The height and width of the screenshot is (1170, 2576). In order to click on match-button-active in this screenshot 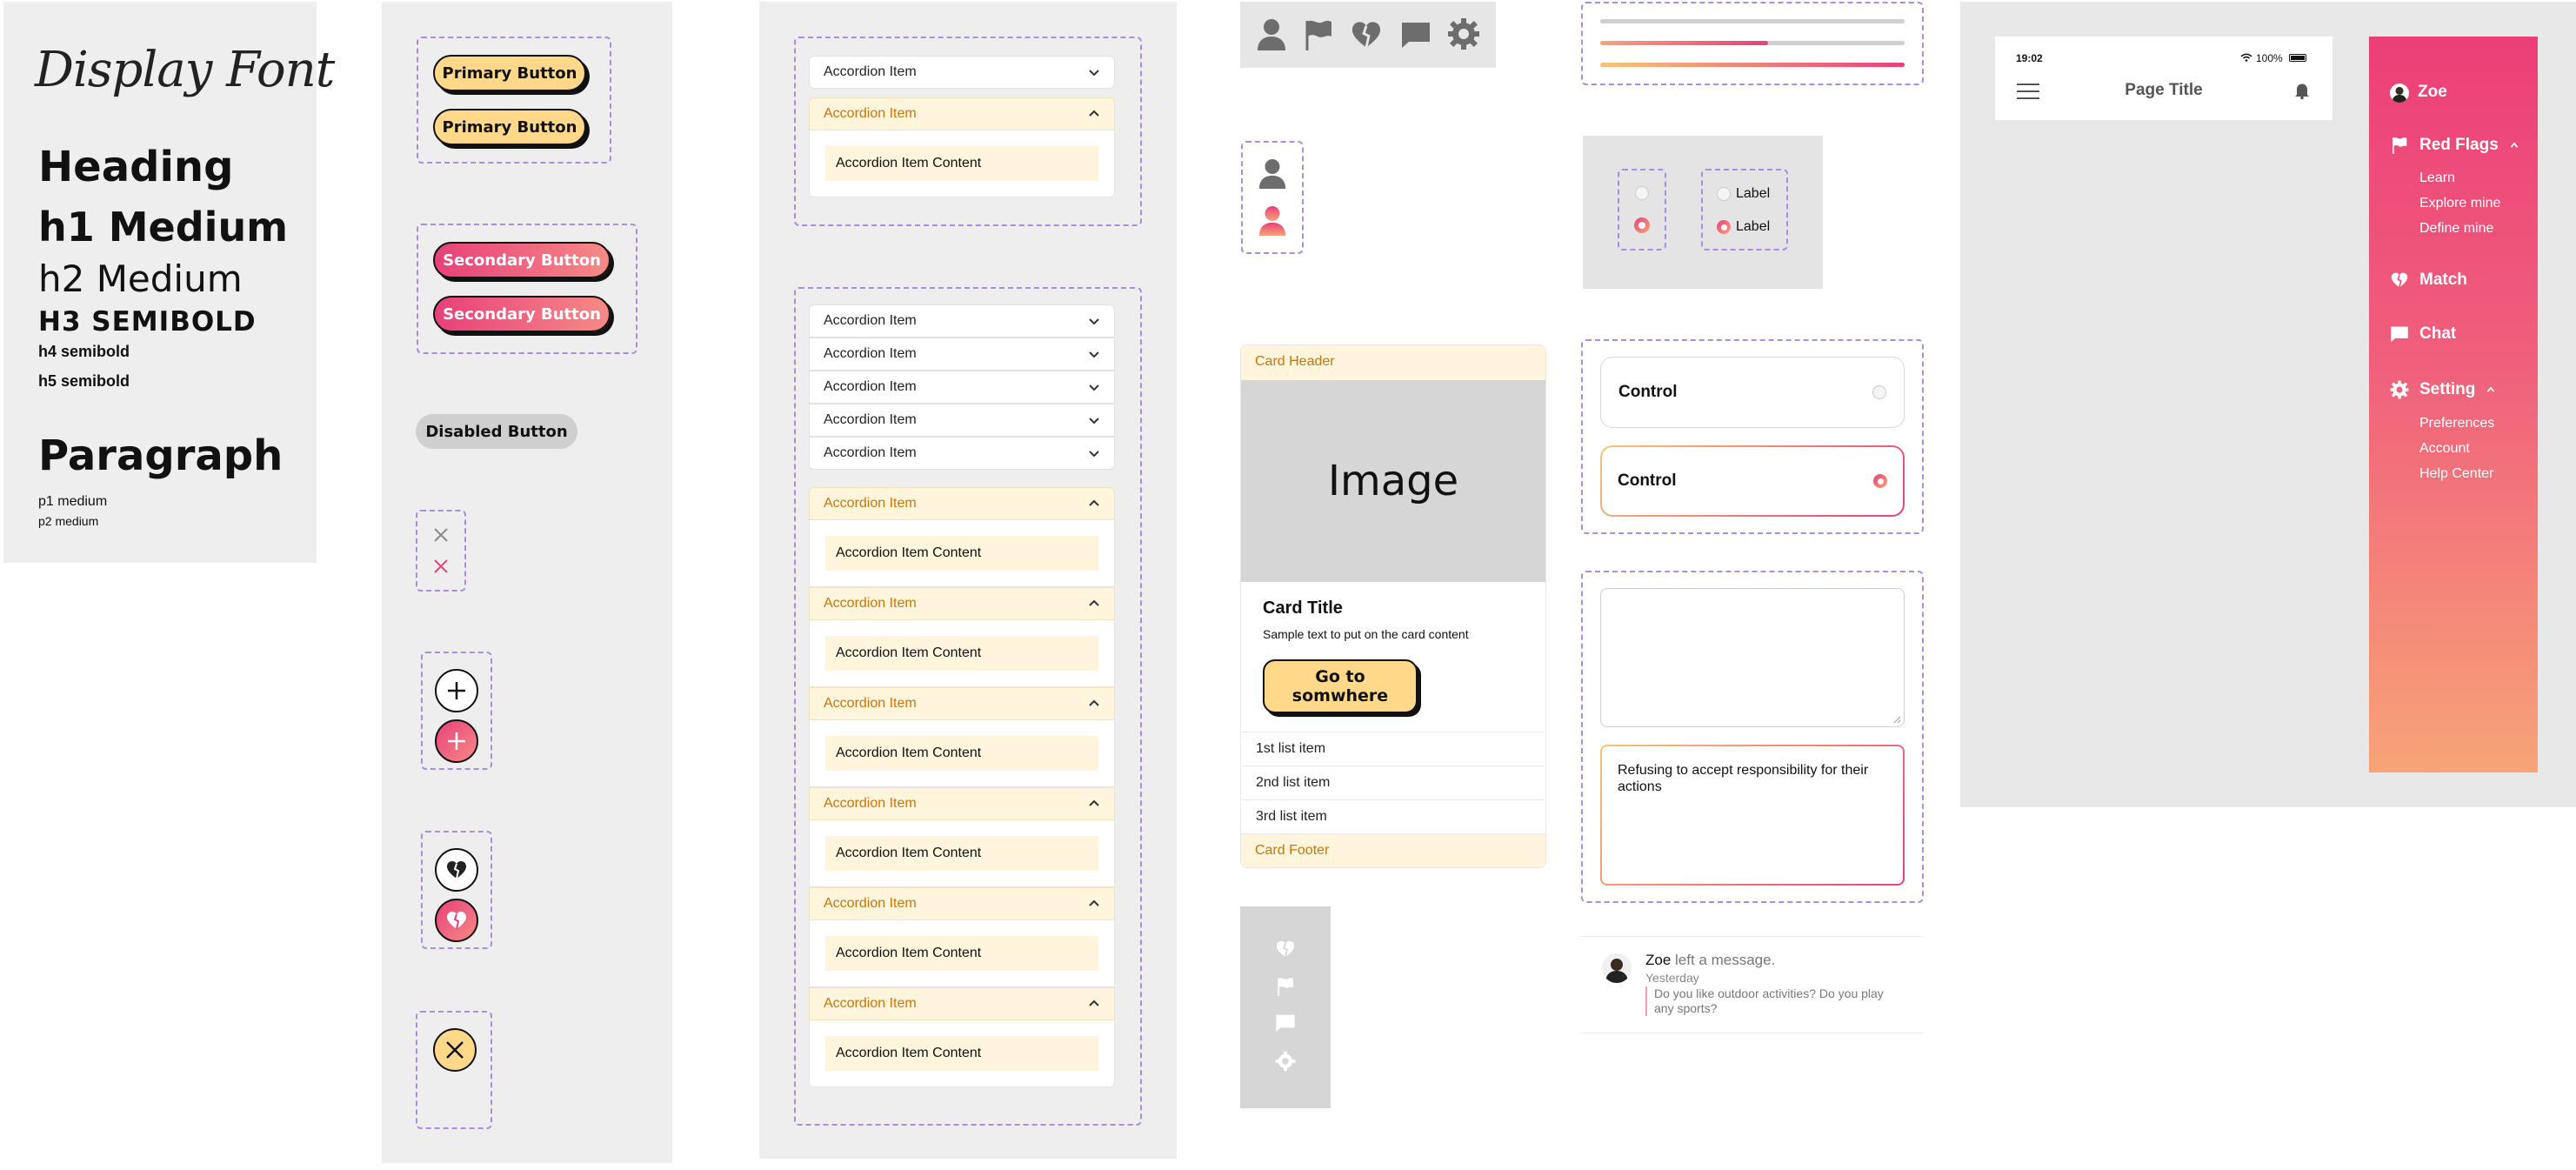, I will do `click(456, 920)`.